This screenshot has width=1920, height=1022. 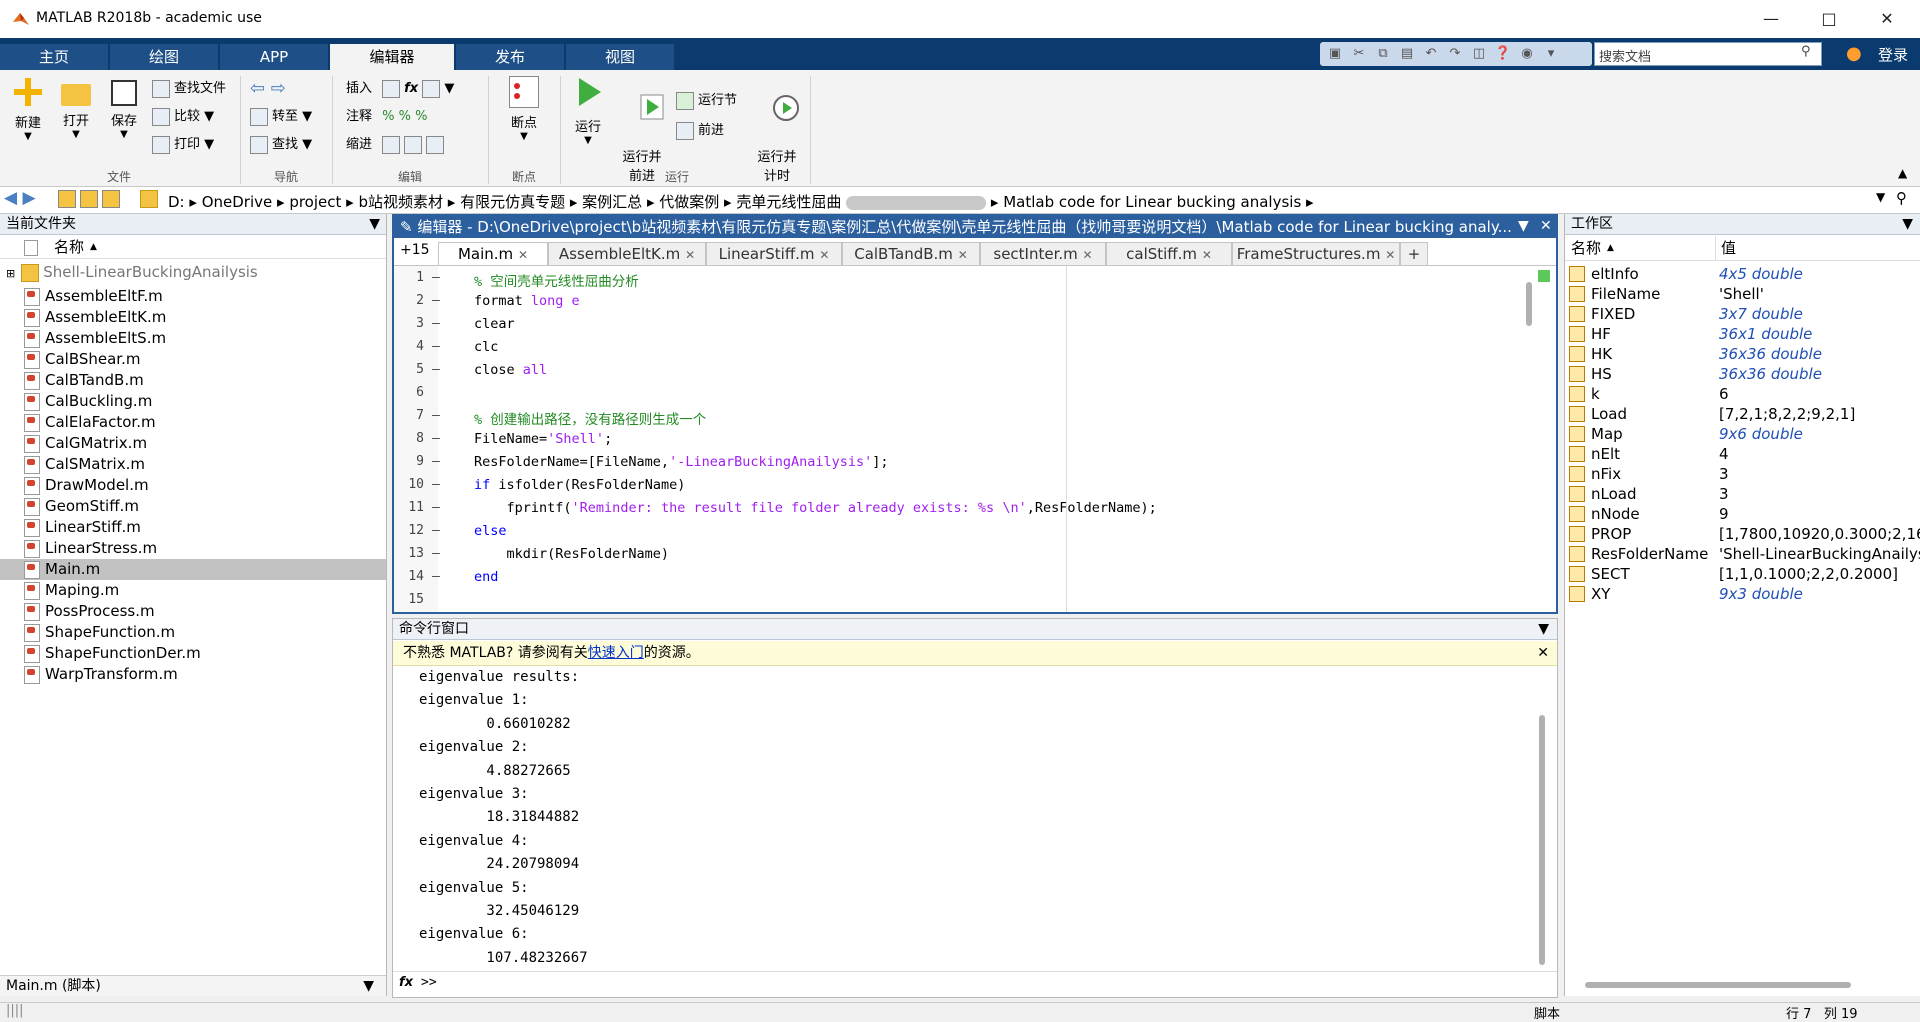 What do you see at coordinates (1771, 19) in the screenshot?
I see `minimize-button: —` at bounding box center [1771, 19].